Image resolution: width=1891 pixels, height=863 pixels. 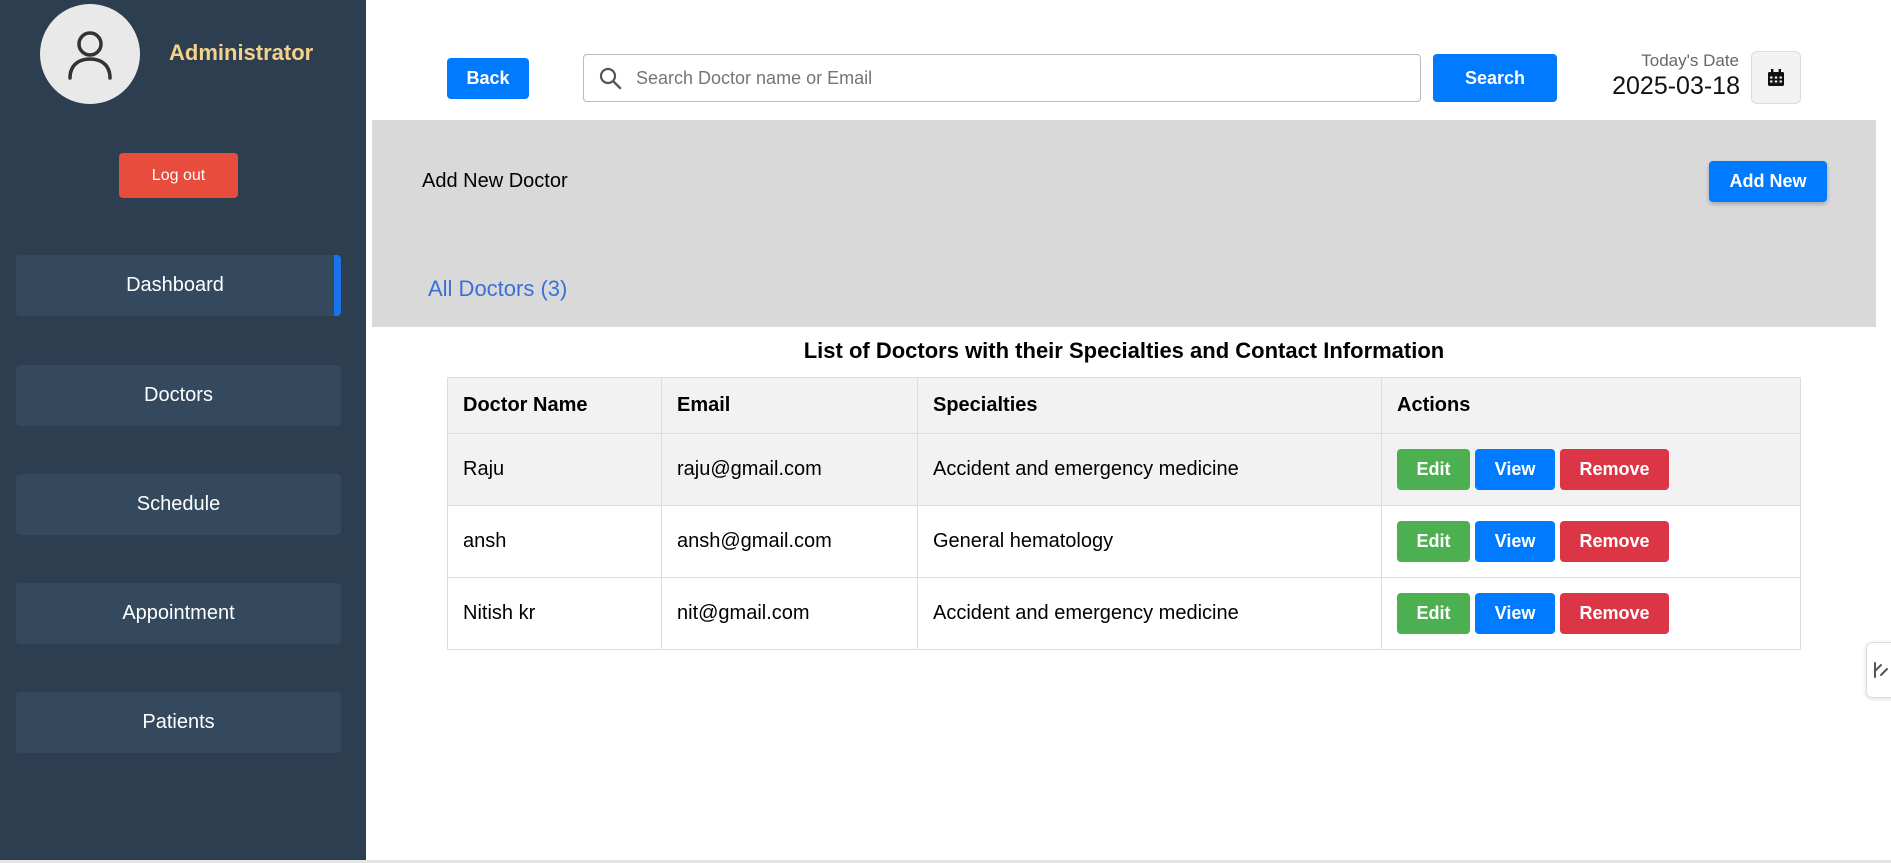 I want to click on nav-item-label: Doctors, so click(x=178, y=395).